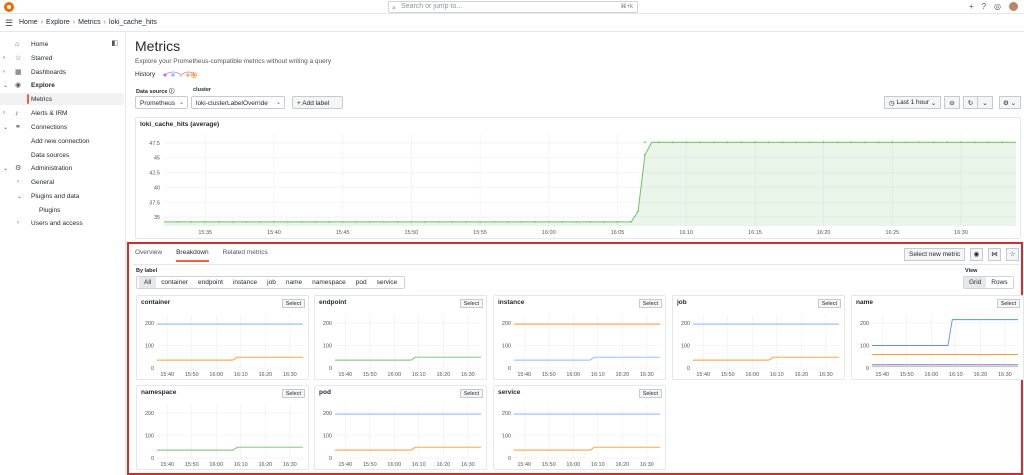 Image resolution: width=1024 pixels, height=475 pixels. Describe the element at coordinates (62, 44) in the screenshot. I see `sidebar-item-home: ⌂ Home` at that location.